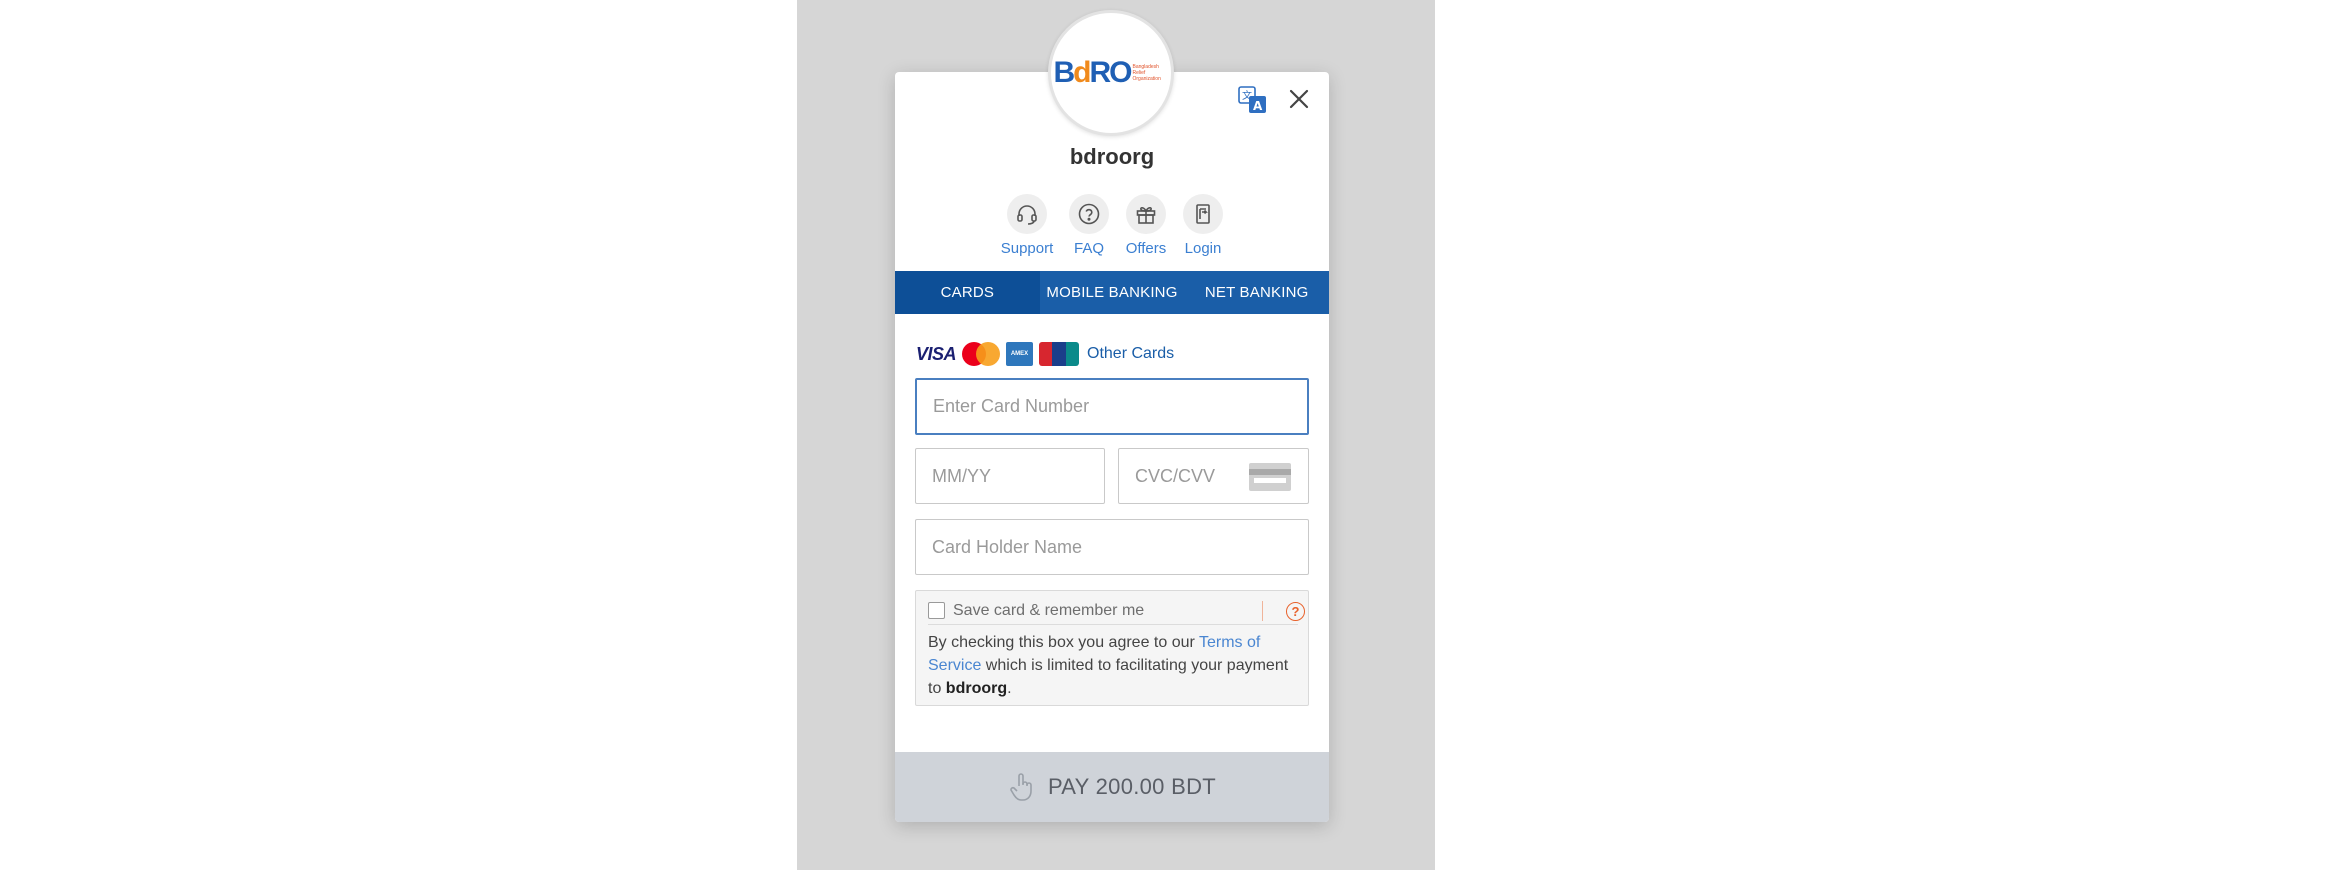 This screenshot has height=870, width=2350. Describe the element at coordinates (1203, 248) in the screenshot. I see `login-label: Login` at that location.